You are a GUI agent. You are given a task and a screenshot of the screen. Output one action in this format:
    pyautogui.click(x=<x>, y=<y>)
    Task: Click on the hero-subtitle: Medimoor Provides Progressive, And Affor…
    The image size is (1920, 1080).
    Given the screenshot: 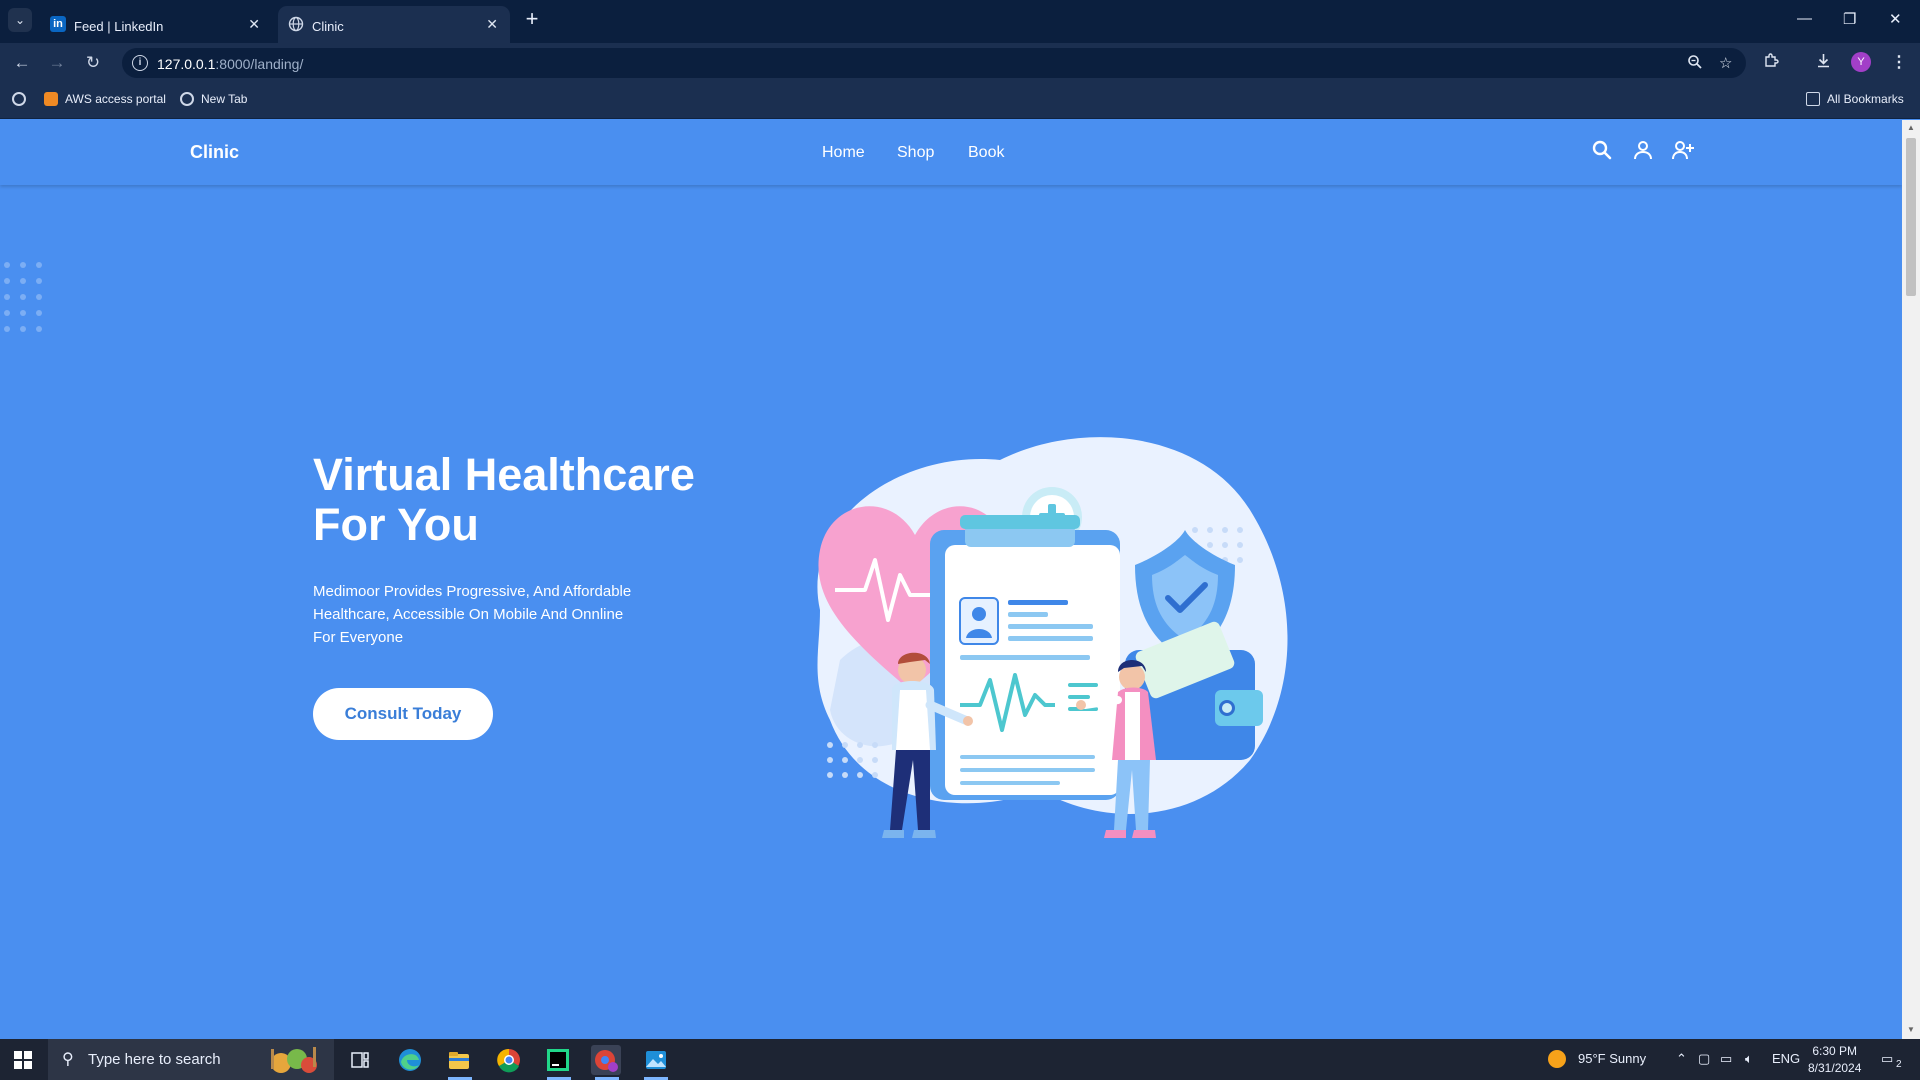 What is the action you would take?
    pyautogui.click(x=472, y=614)
    